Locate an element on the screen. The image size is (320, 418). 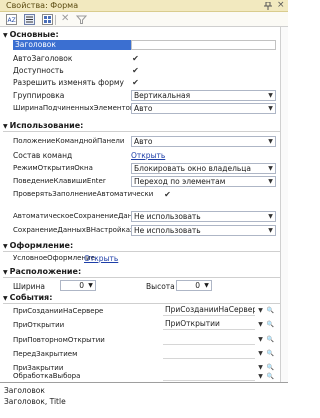
child-width-value: Авто is located at coordinates (143, 108).